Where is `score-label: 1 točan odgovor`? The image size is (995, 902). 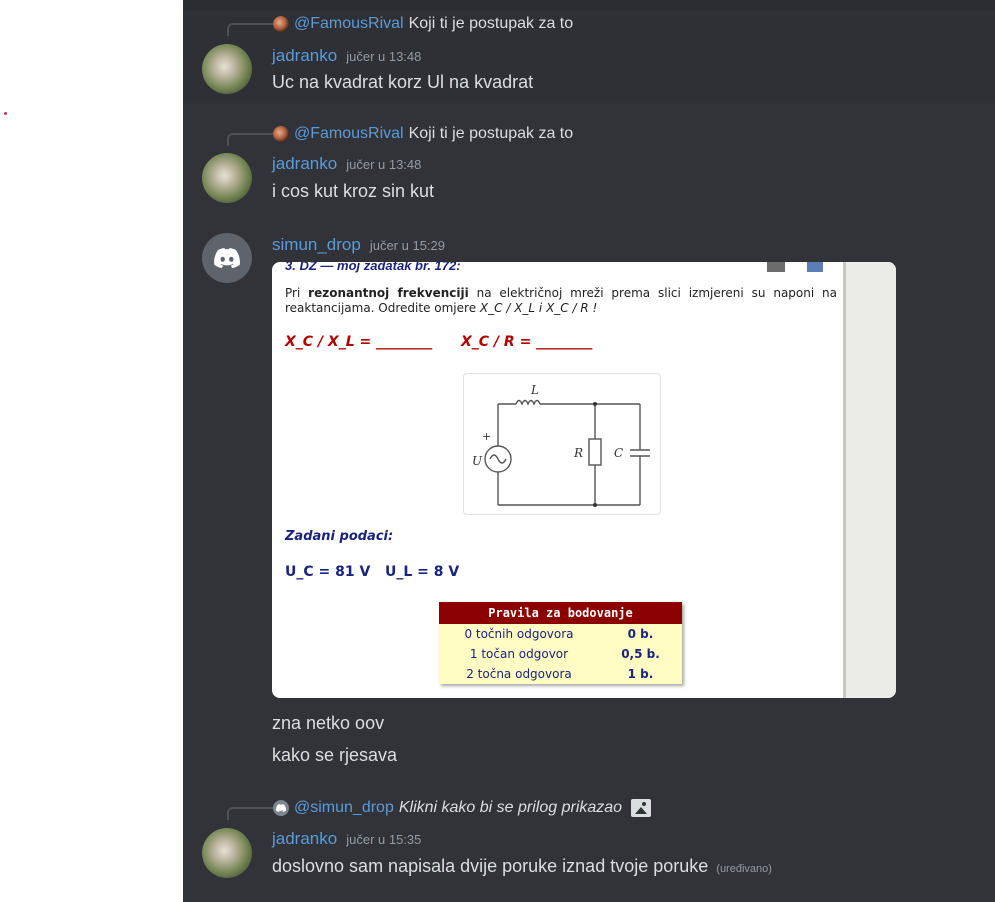 score-label: 1 točan odgovor is located at coordinates (519, 654).